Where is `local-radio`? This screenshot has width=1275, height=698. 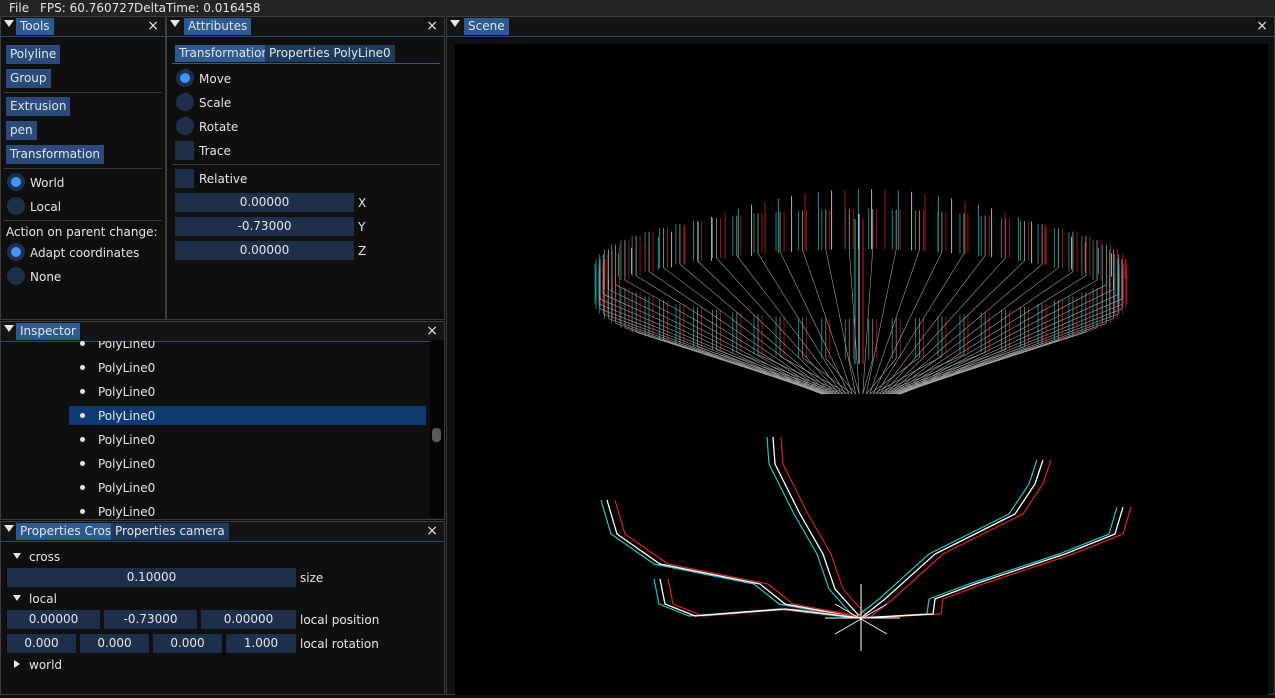
local-radio is located at coordinates (16, 206).